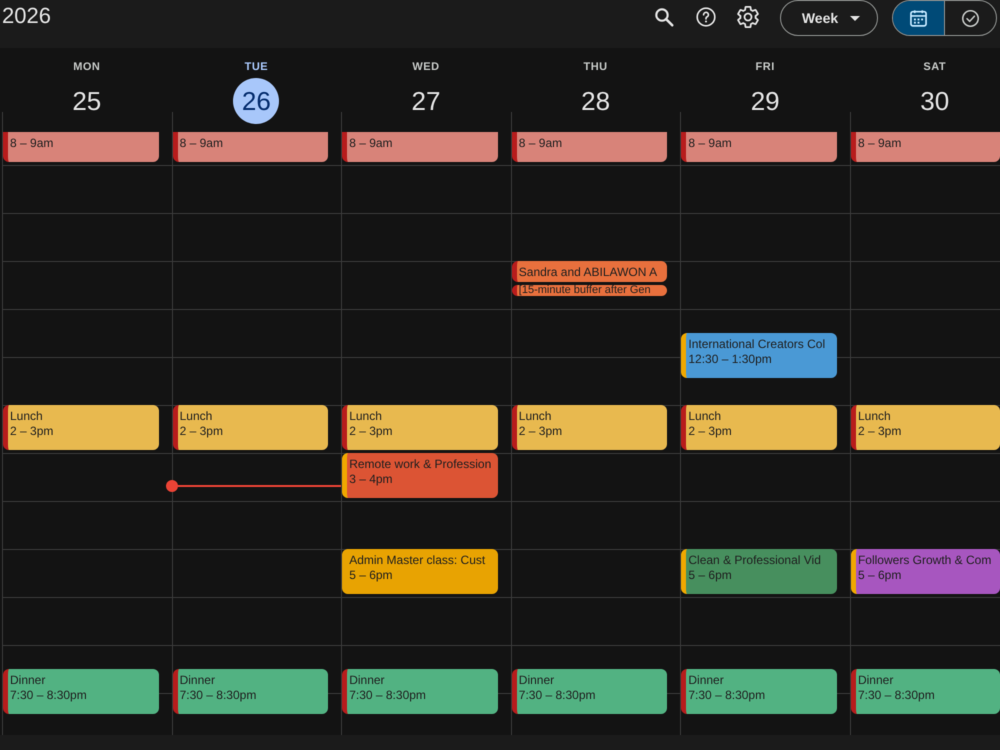 The image size is (1000, 750). I want to click on date-number: 30, so click(935, 101).